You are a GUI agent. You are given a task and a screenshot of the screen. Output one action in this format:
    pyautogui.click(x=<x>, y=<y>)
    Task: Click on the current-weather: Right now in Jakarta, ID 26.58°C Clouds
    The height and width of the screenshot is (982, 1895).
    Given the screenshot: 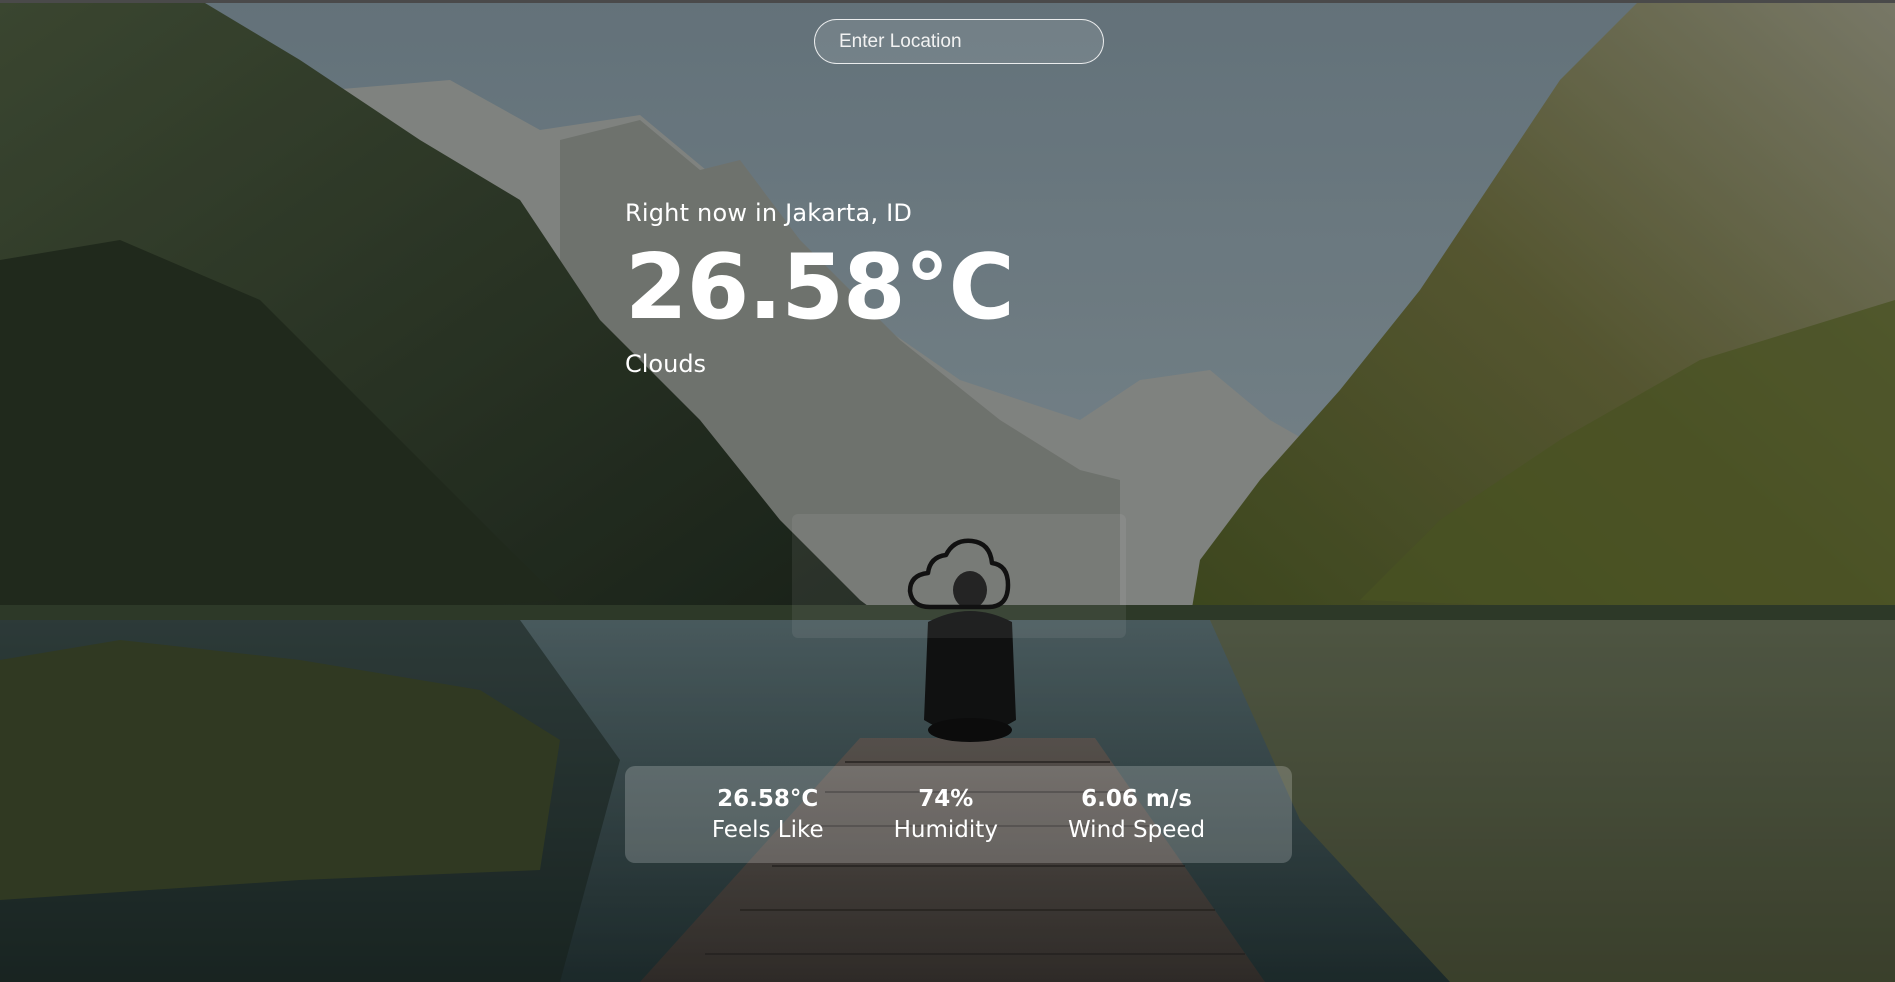 What is the action you would take?
    pyautogui.click(x=875, y=288)
    